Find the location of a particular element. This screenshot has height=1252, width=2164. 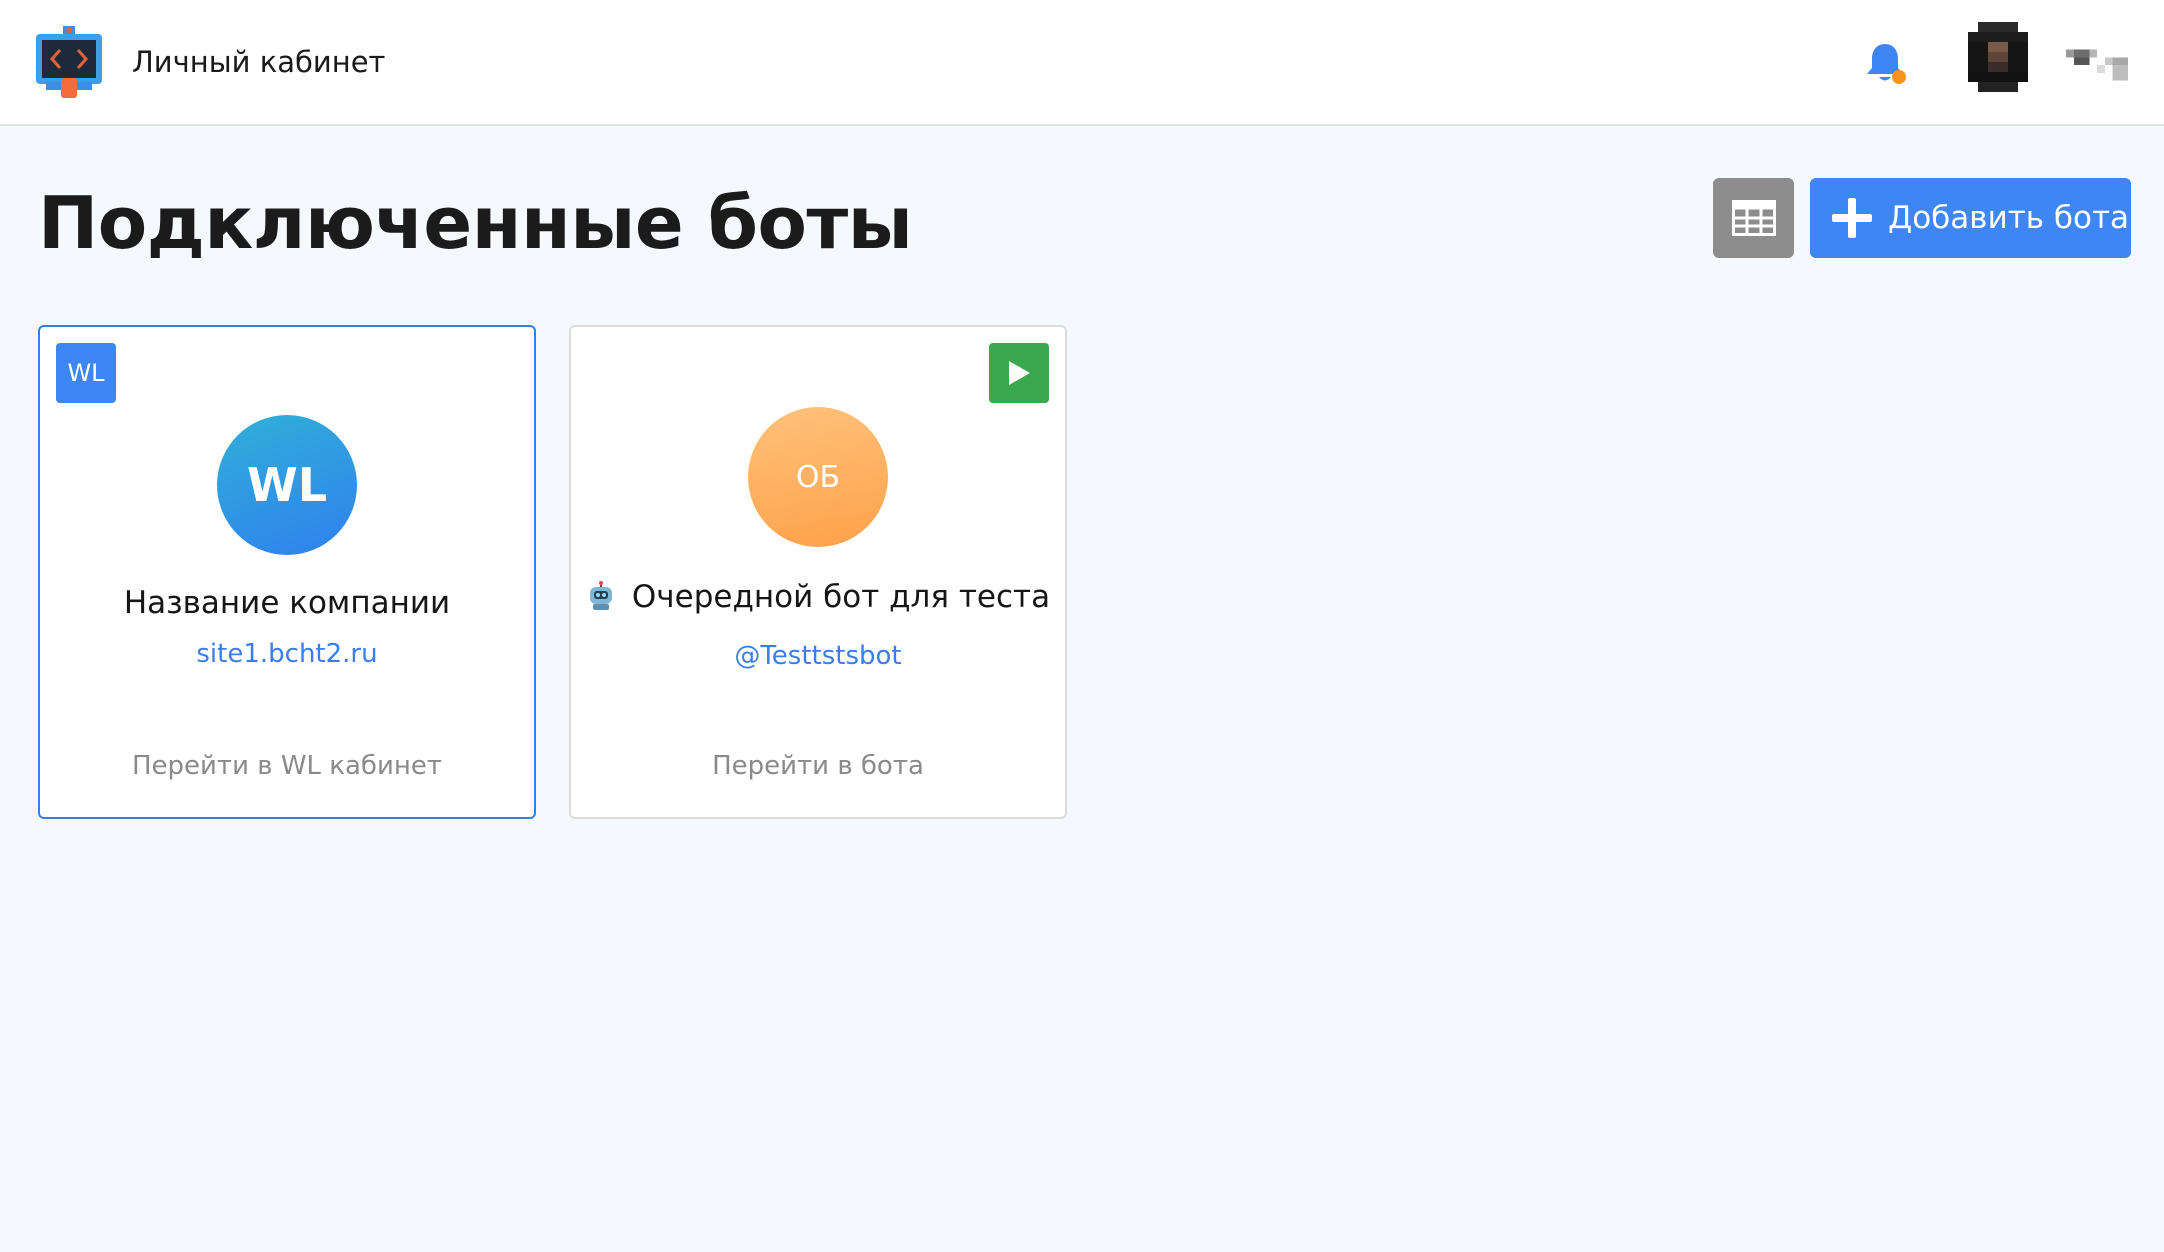

card-action-link: Перейти в WL кабинет is located at coordinates (287, 766).